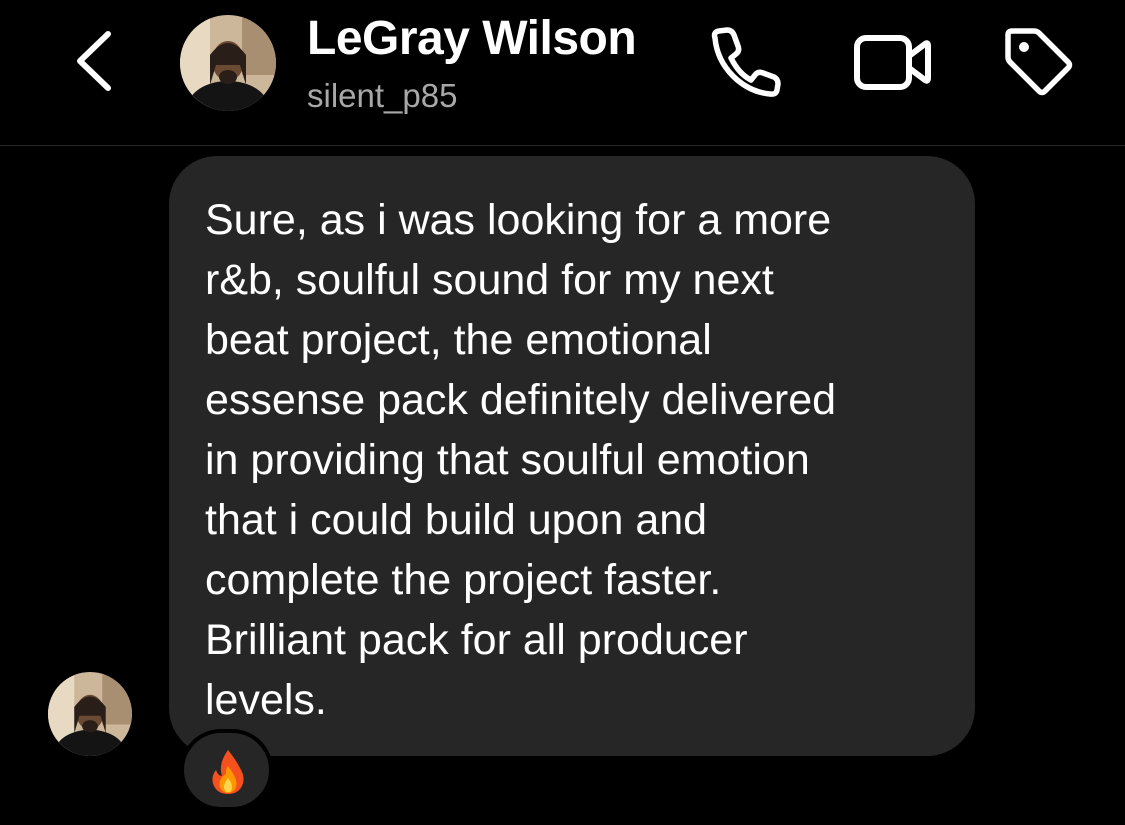 This screenshot has width=1125, height=825. What do you see at coordinates (458, 340) in the screenshot?
I see `message-text-line: beat project, the emotional` at bounding box center [458, 340].